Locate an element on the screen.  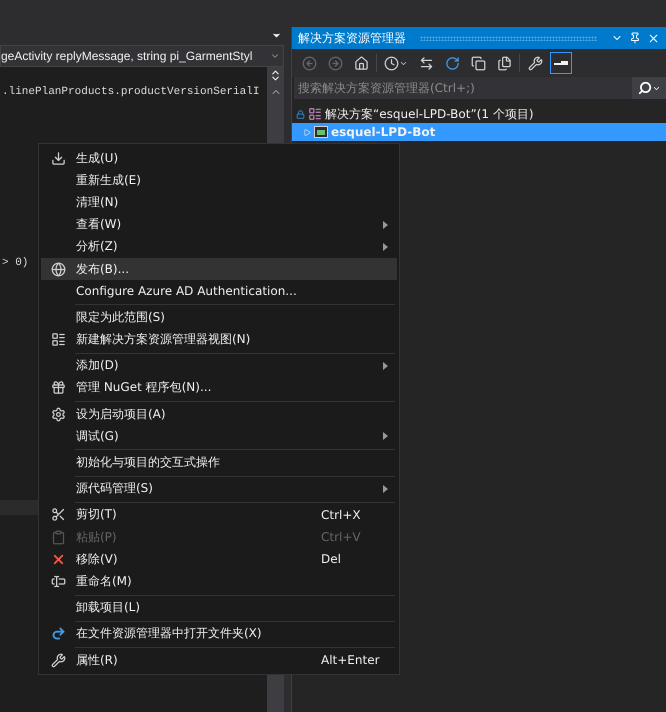
rename-icon is located at coordinates (58, 581).